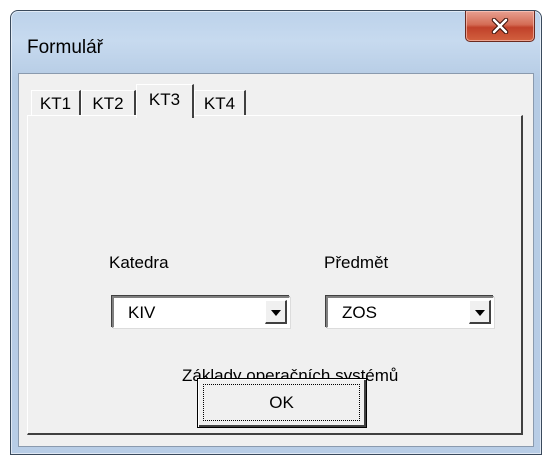  I want to click on tab-kt3: KT3, so click(165, 101).